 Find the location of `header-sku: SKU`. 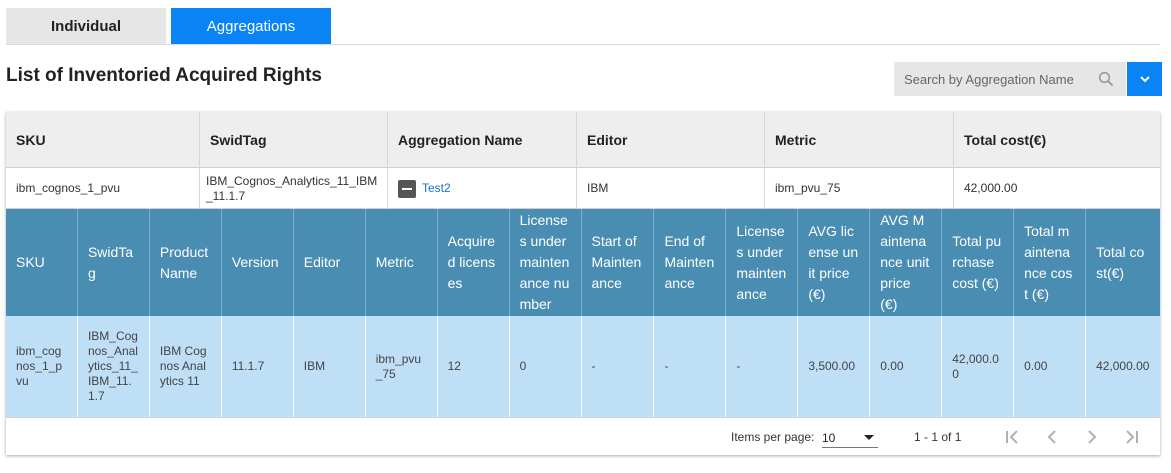

header-sku: SKU is located at coordinates (103, 140).